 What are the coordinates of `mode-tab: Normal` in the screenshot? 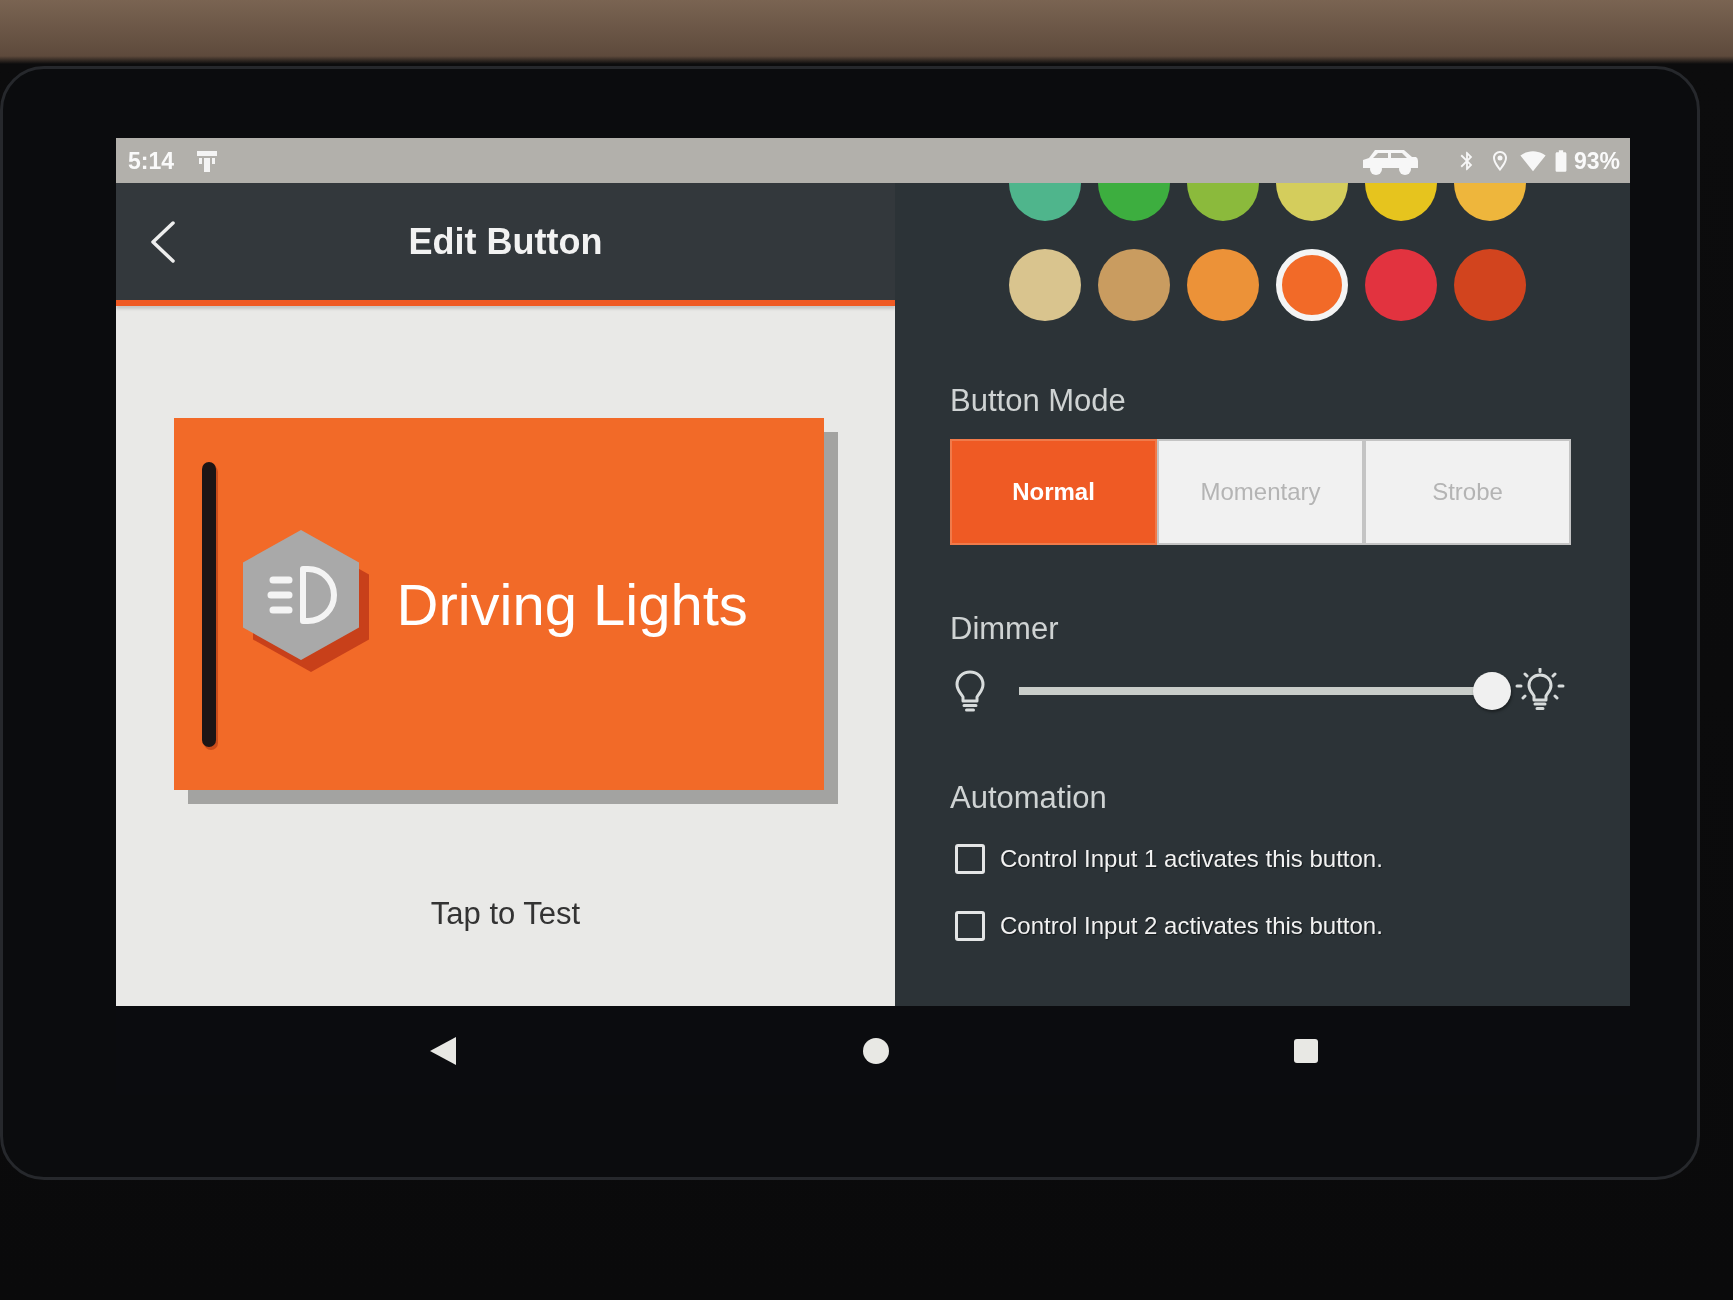 It's located at (1053, 492).